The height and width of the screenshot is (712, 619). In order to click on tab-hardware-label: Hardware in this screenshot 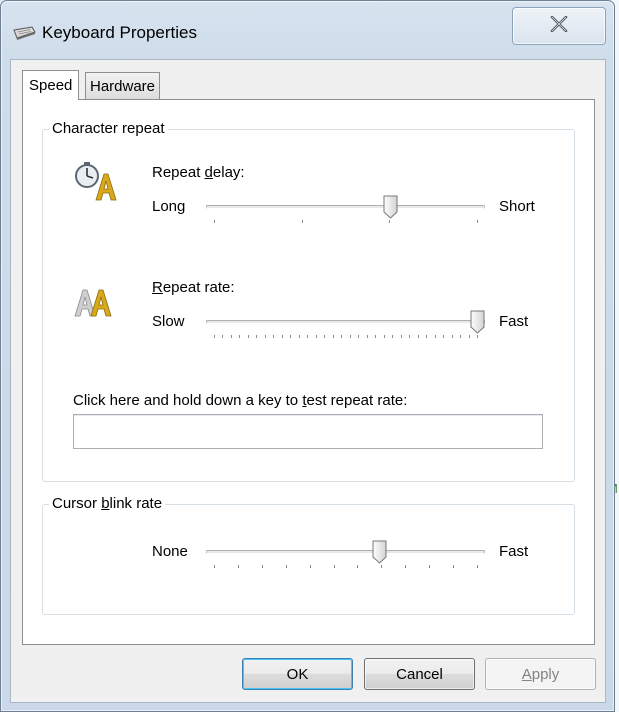, I will do `click(123, 86)`.